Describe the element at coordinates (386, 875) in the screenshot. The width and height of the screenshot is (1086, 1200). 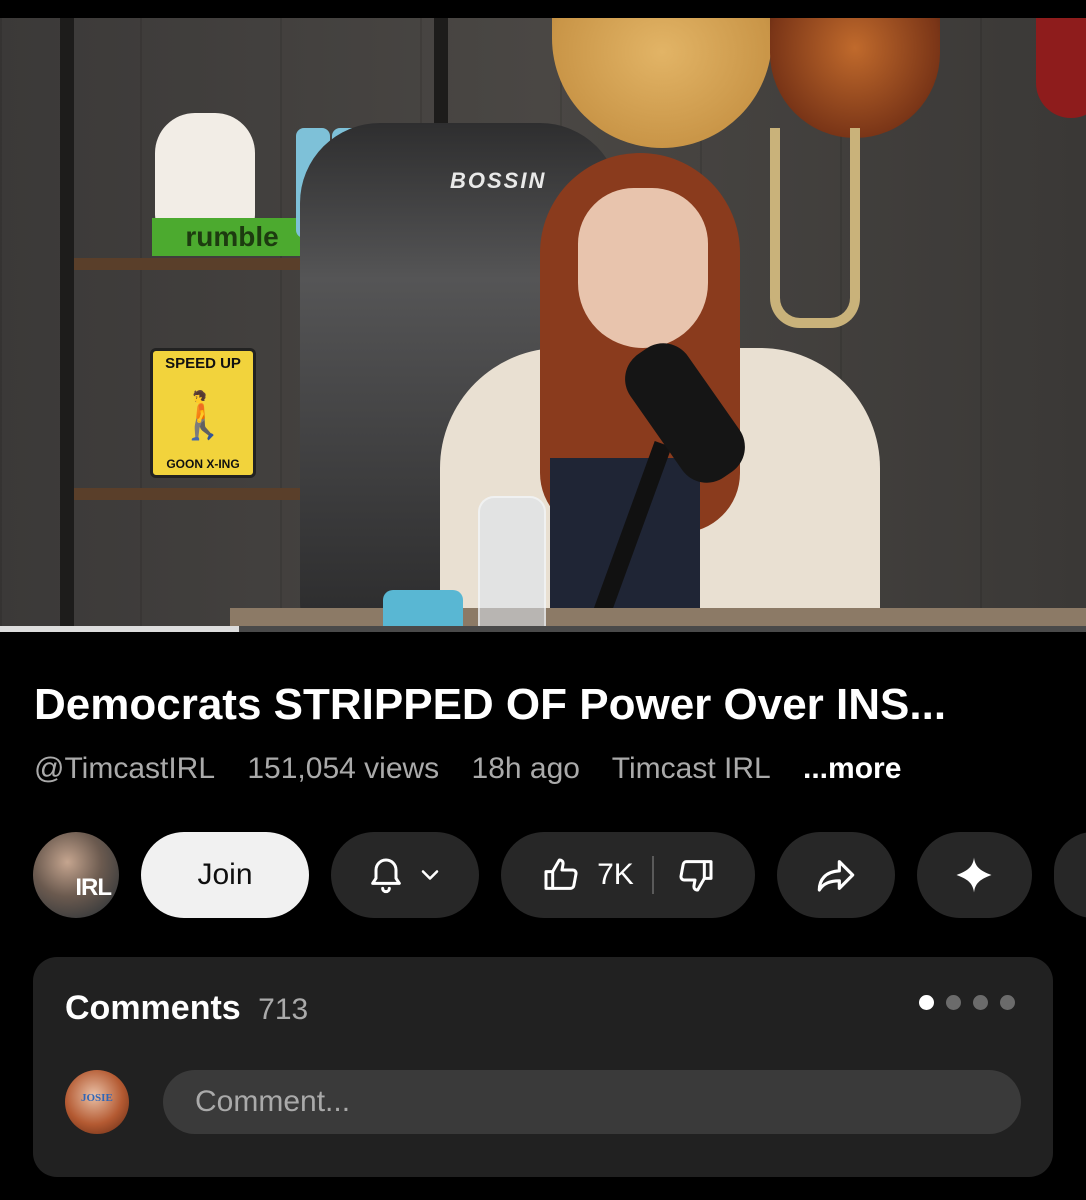
I see `bell-icon` at that location.